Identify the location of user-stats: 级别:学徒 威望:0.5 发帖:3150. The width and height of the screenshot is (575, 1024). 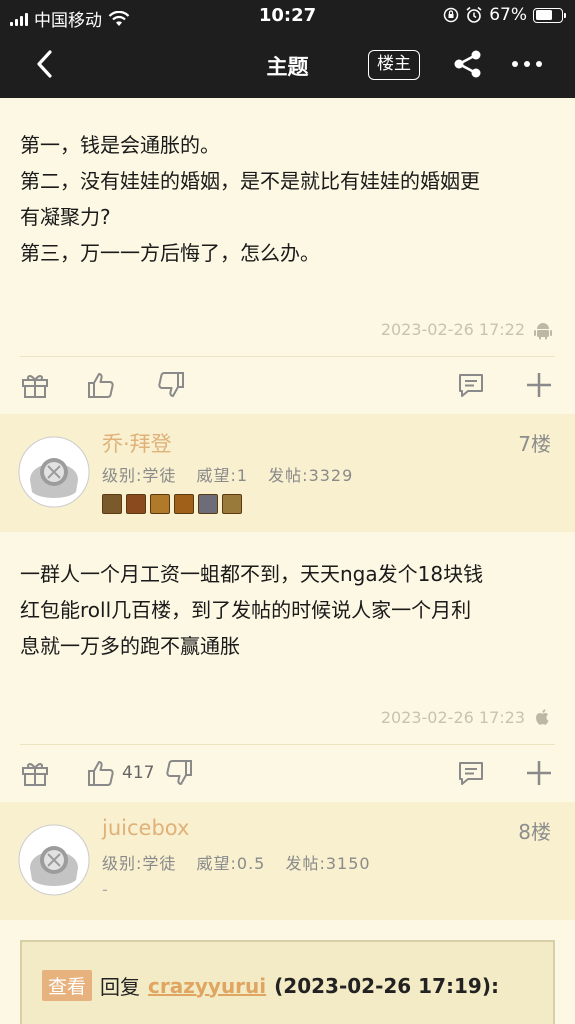
(243, 862).